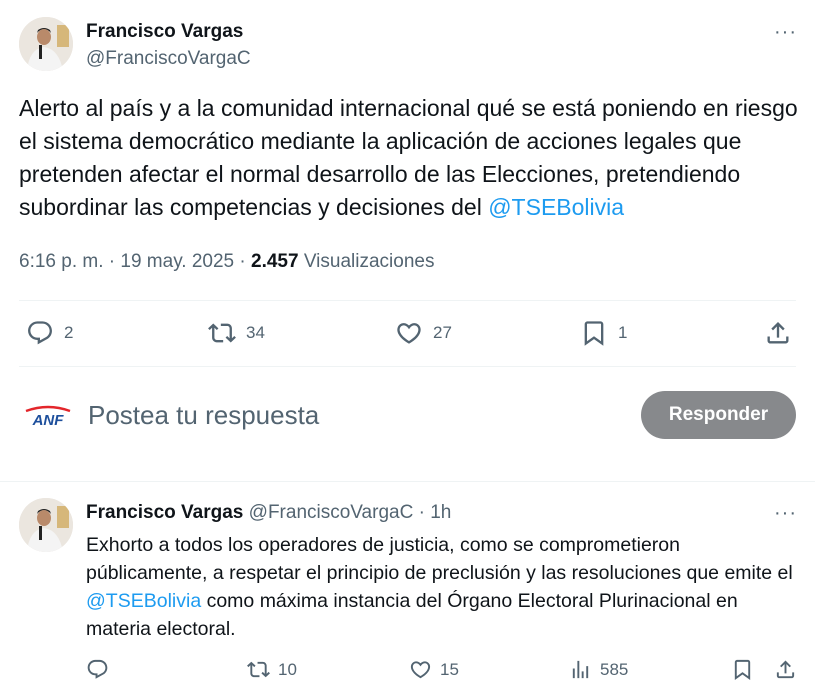  I want to click on like-count: 27, so click(442, 332).